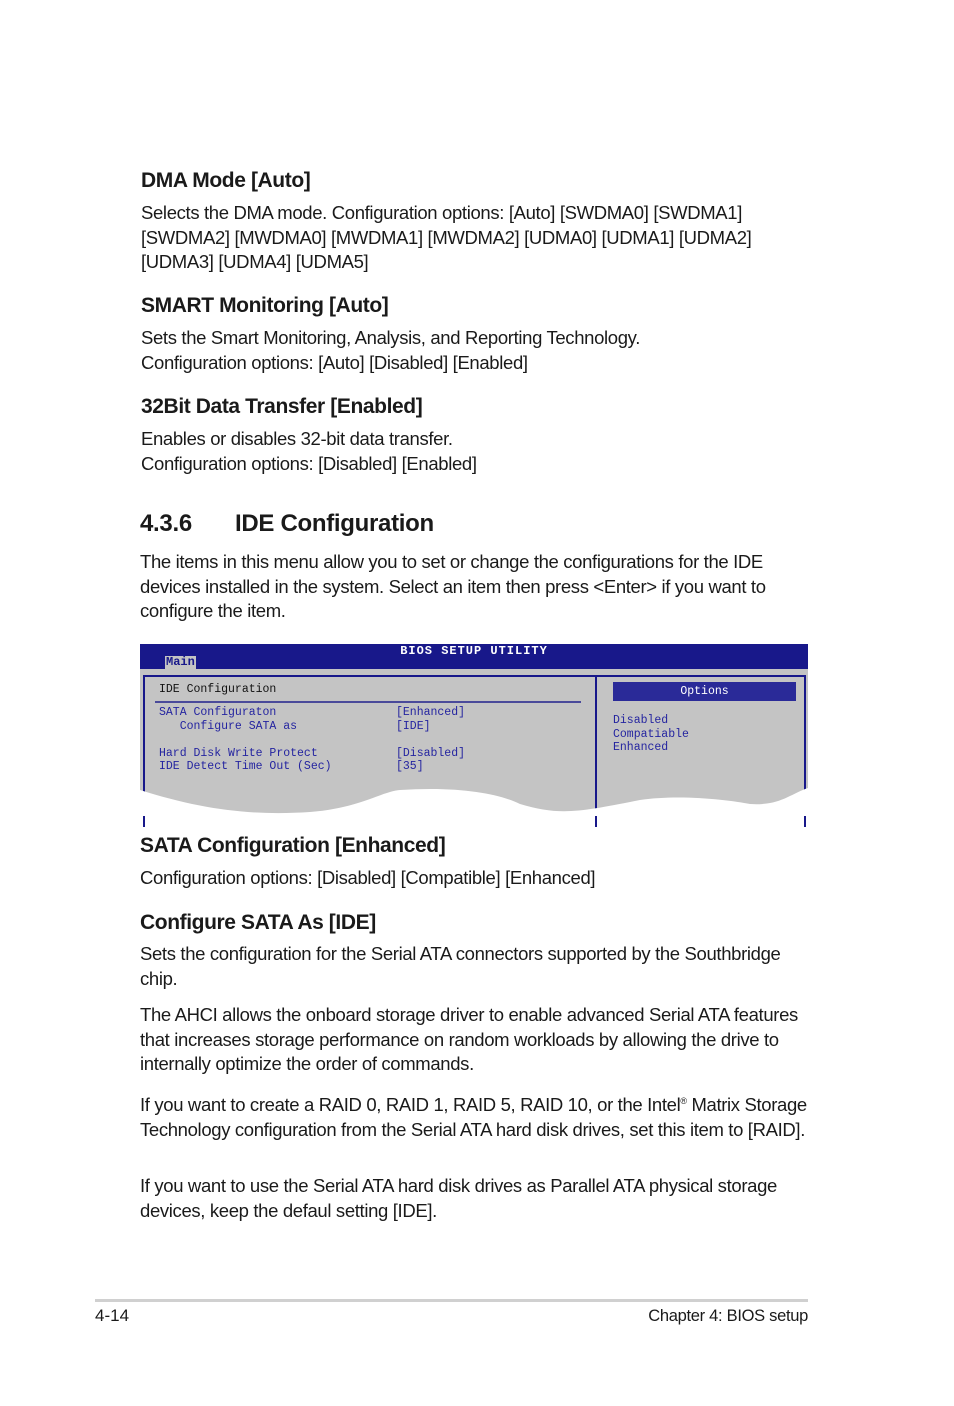 This screenshot has height=1406, width=954. I want to click on section-title: IDE Configuration, so click(334, 523).